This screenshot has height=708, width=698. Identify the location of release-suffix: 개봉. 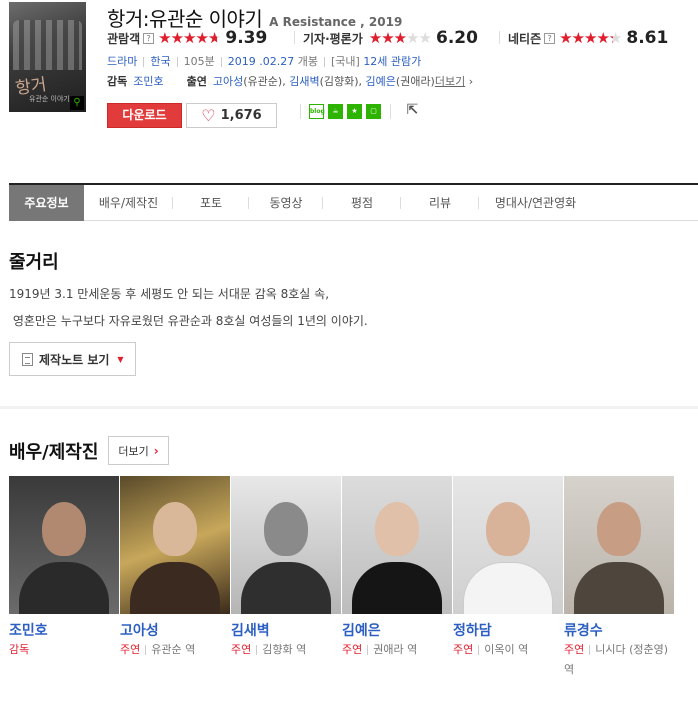
(307, 61).